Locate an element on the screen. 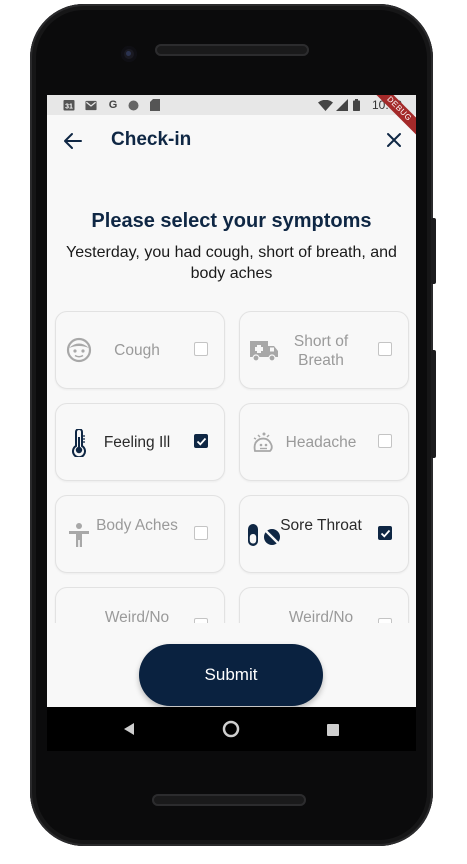 The image size is (467, 864). google-icon: G is located at coordinates (113, 105).